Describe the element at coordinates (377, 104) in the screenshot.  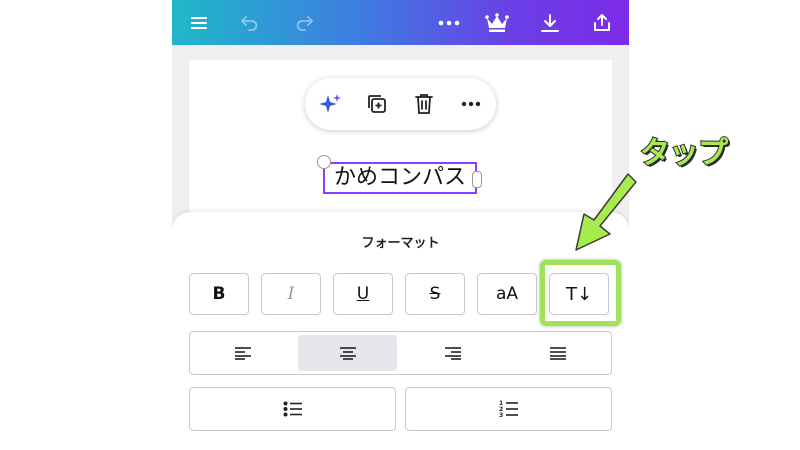
I see `duplicate-icon` at that location.